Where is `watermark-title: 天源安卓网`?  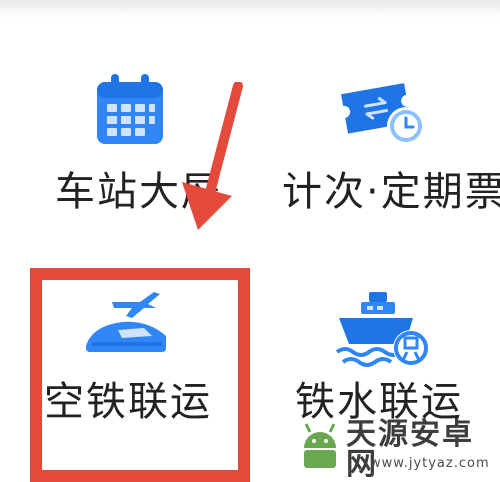
watermark-title: 天源安卓网 is located at coordinates (410, 449).